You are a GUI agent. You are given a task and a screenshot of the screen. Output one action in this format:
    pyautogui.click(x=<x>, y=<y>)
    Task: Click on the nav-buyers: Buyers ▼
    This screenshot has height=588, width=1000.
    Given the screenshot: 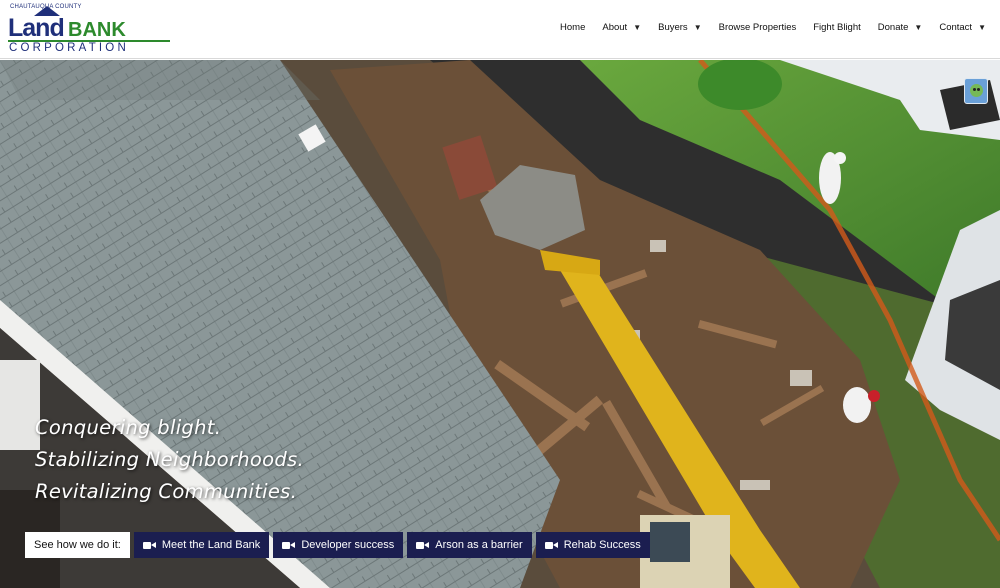 What is the action you would take?
    pyautogui.click(x=680, y=27)
    